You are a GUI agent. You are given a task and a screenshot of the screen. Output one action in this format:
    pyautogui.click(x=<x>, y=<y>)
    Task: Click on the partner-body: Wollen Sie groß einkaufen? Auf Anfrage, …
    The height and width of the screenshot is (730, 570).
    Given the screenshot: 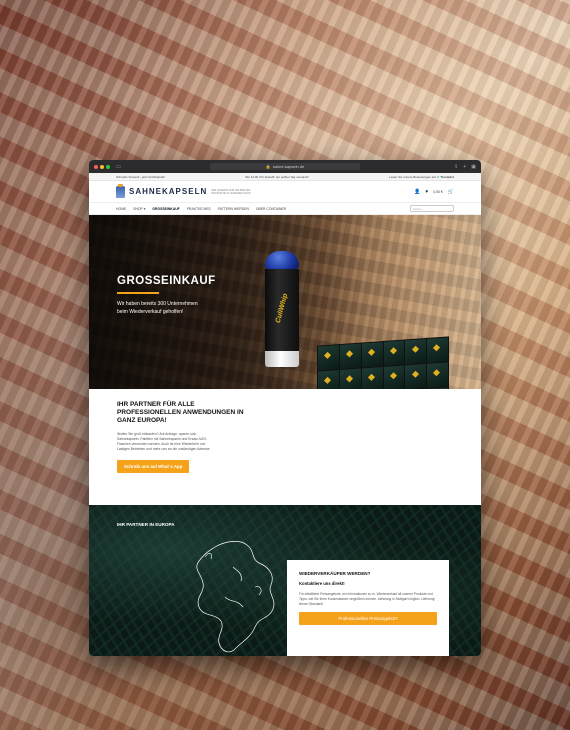 What is the action you would take?
    pyautogui.click(x=164, y=441)
    